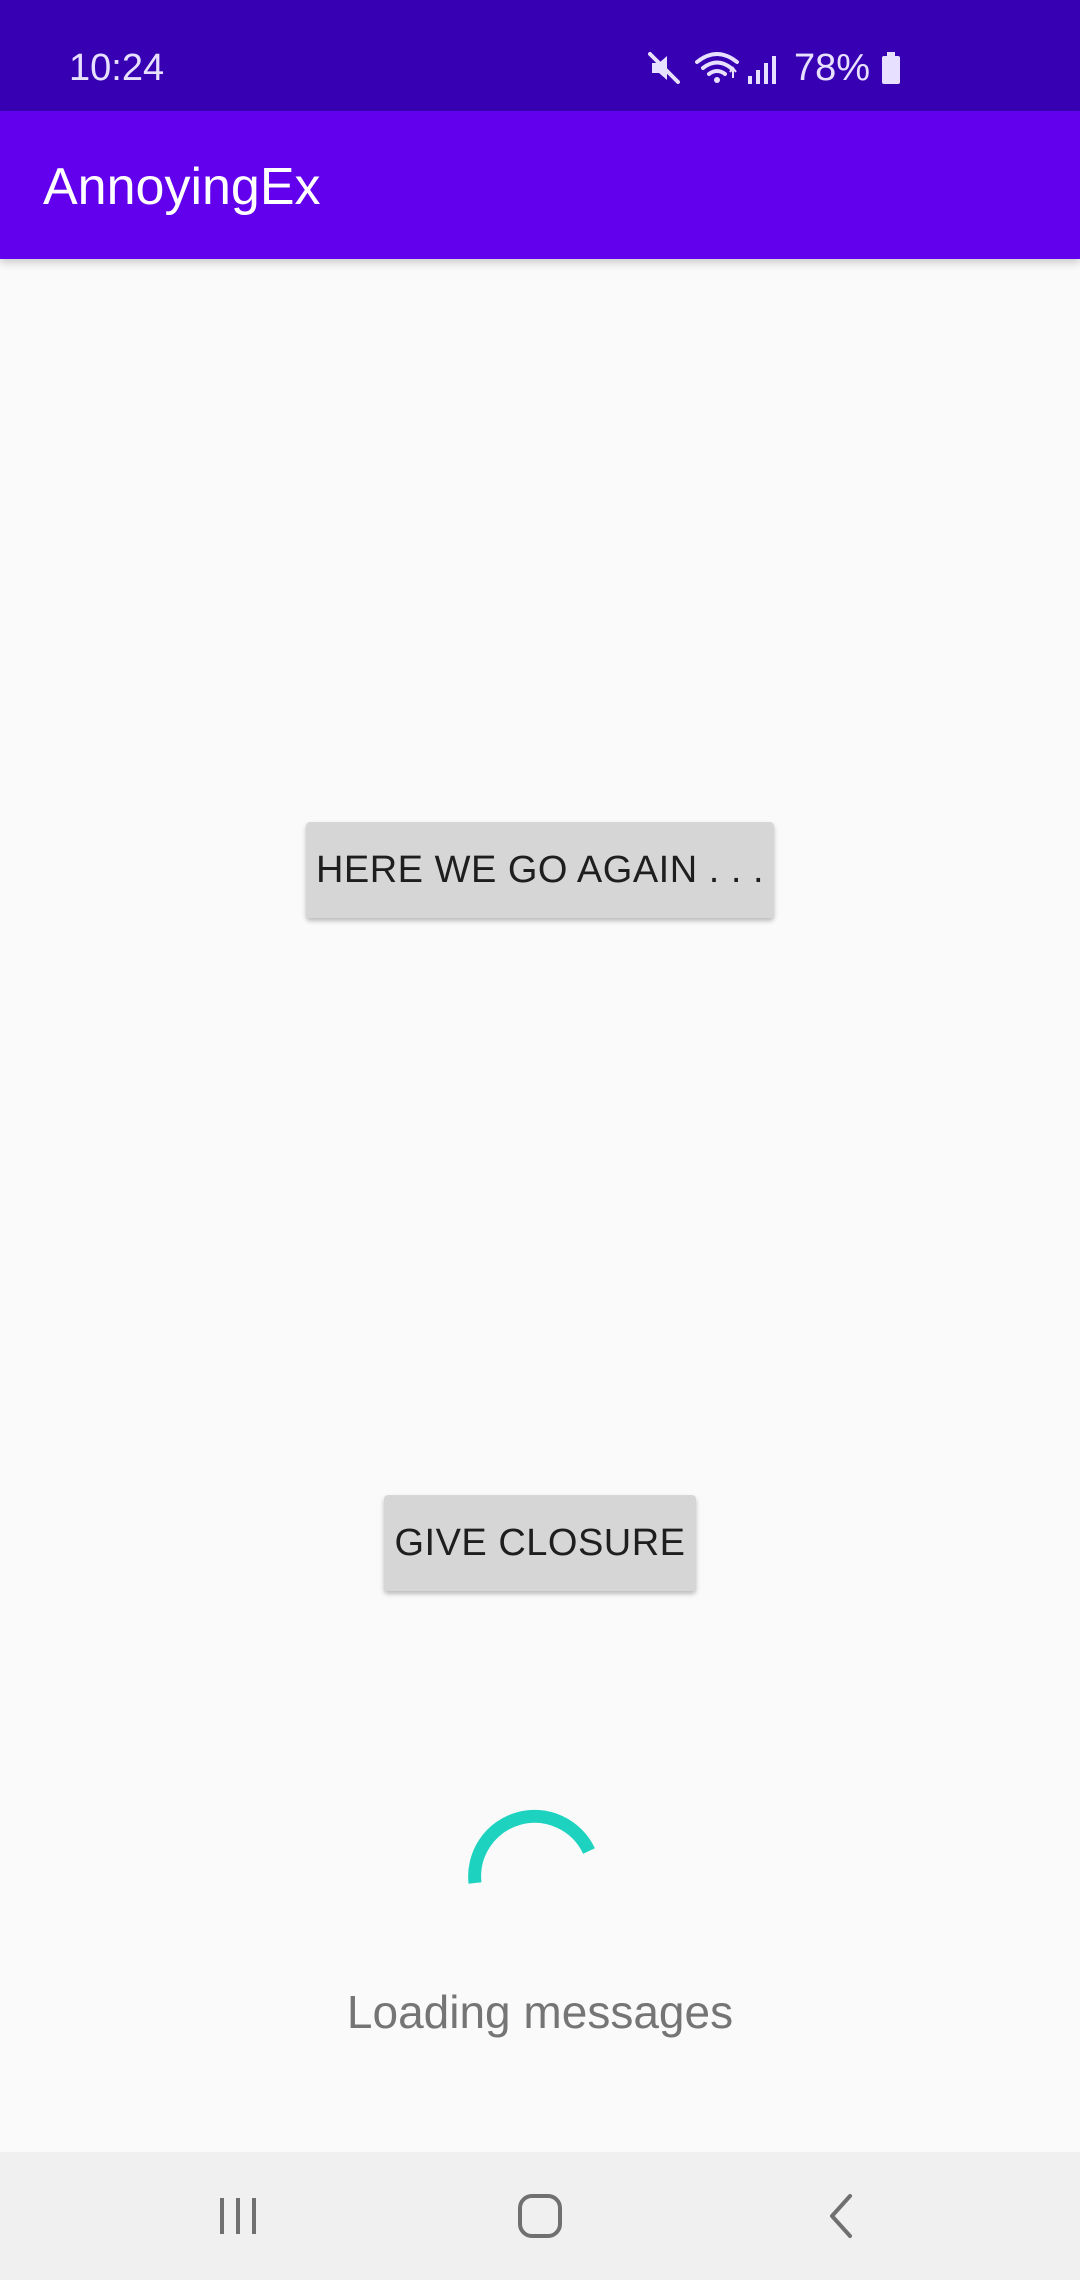  What do you see at coordinates (540, 1543) in the screenshot?
I see `give-closure-button: GIVE CLOSURE` at bounding box center [540, 1543].